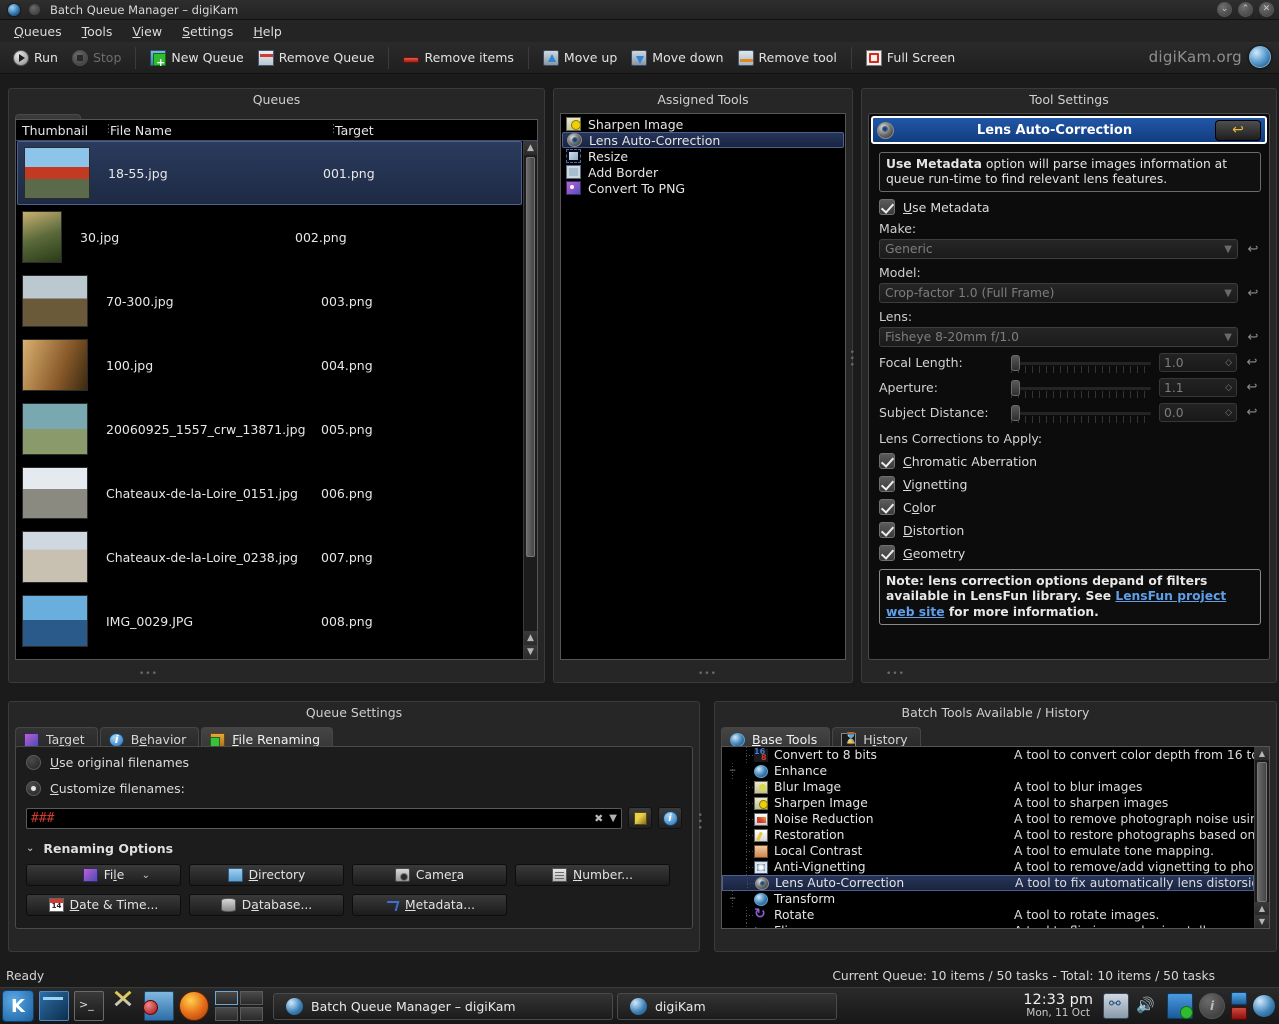 The image size is (1279, 1024). Describe the element at coordinates (887, 507) in the screenshot. I see `color-checkbox` at that location.